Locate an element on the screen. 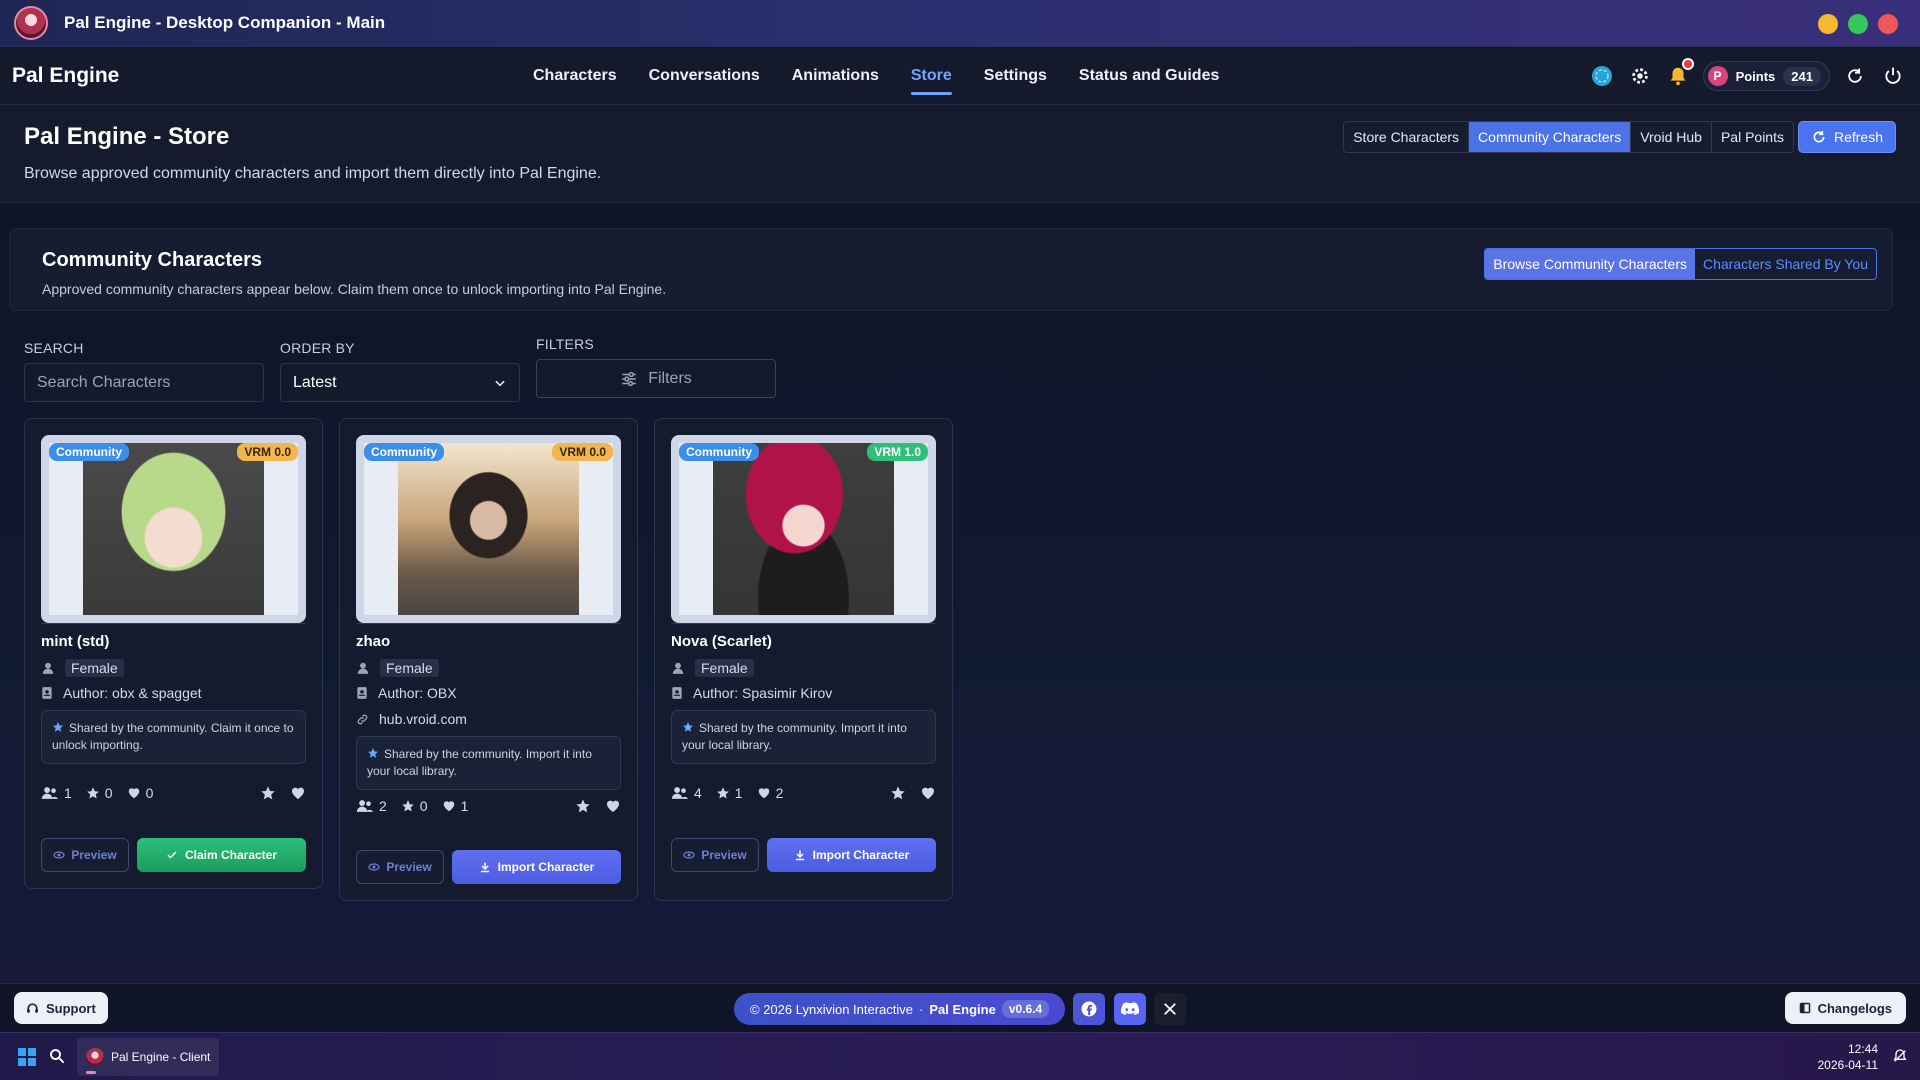 The height and width of the screenshot is (1080, 1920). window-title: Pal Engine - Desktop Companion - Main is located at coordinates (225, 22).